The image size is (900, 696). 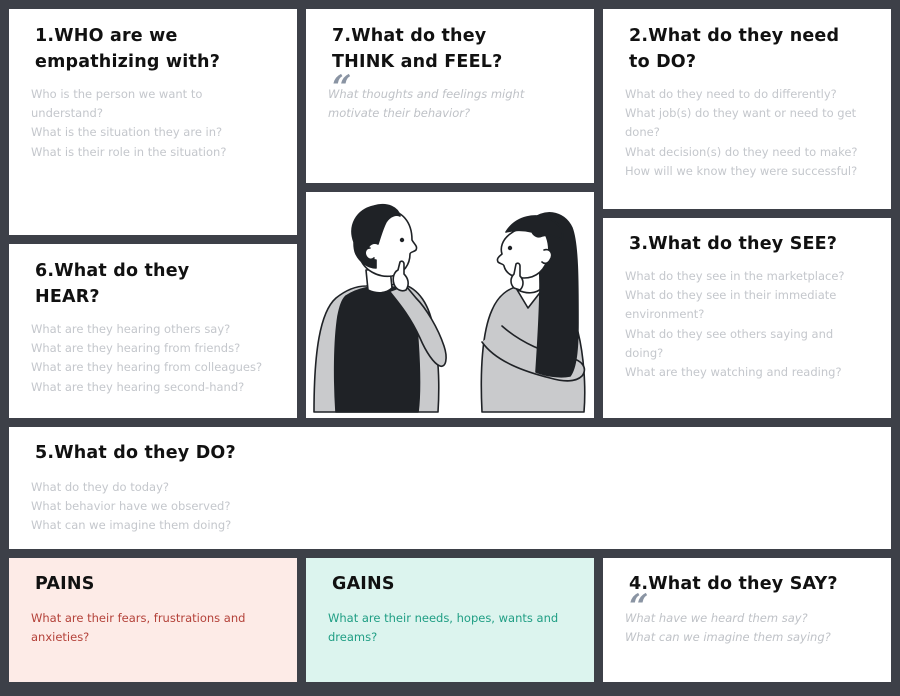 What do you see at coordinates (735, 276) in the screenshot?
I see `prompt-line: What do they see in the marketplace?` at bounding box center [735, 276].